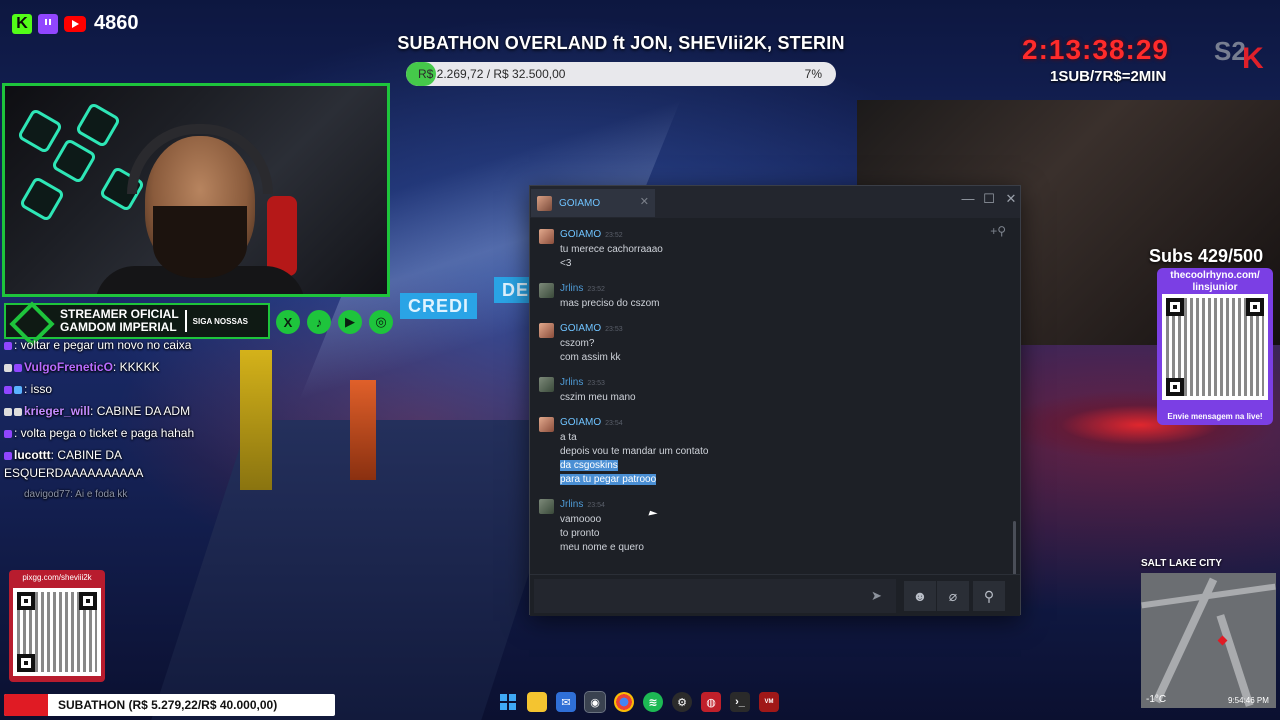 This screenshot has width=1280, height=720. Describe the element at coordinates (1215, 287) in the screenshot. I see `qr-card-url-2: linsjunior` at that location.